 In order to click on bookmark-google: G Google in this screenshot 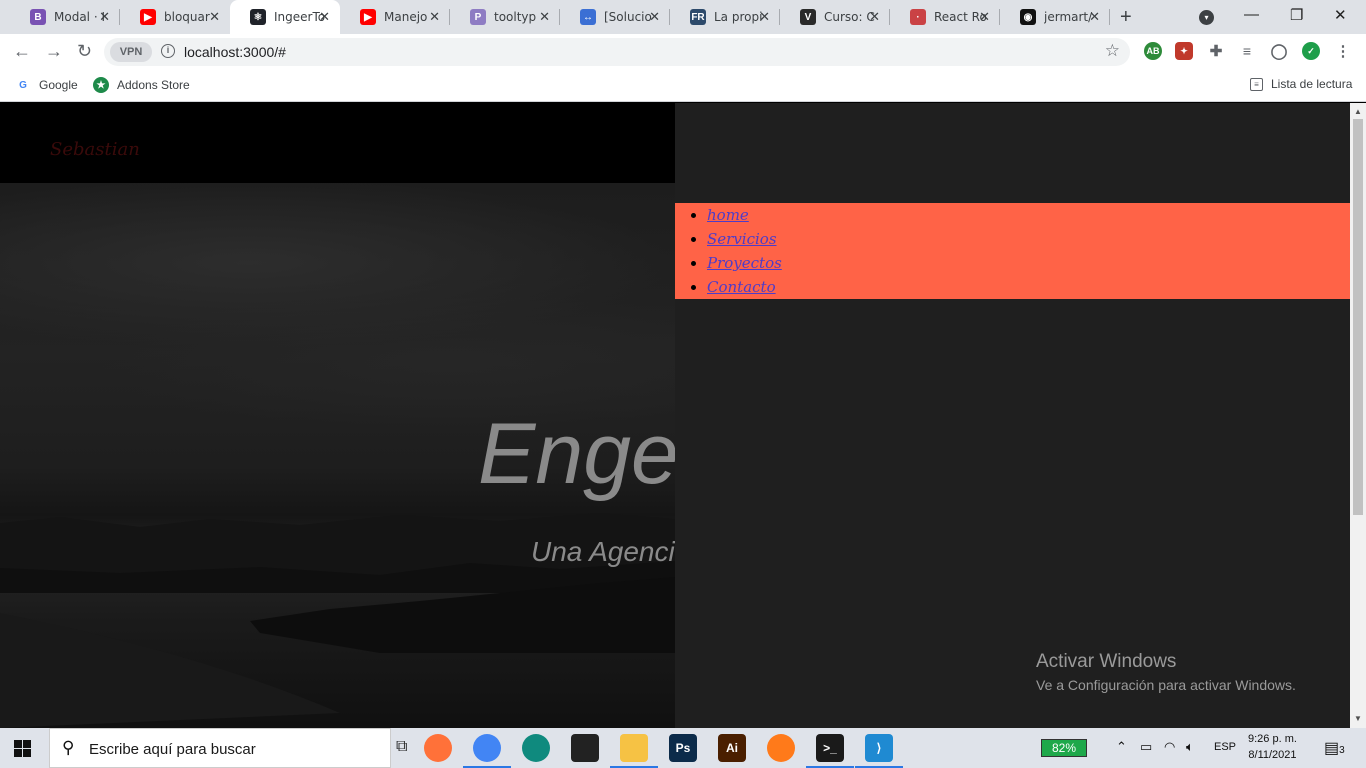, I will do `click(46, 85)`.